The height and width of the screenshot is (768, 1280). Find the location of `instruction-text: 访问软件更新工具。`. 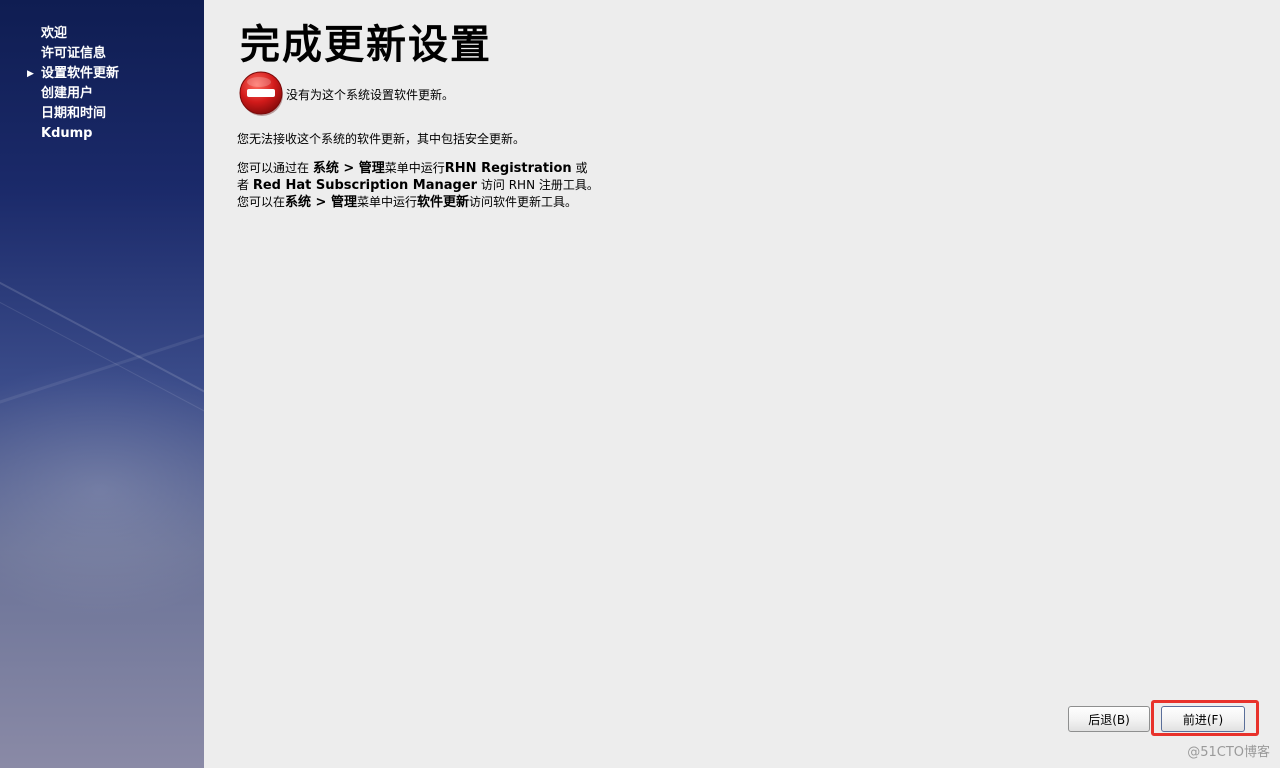

instruction-text: 访问软件更新工具。 is located at coordinates (523, 202).